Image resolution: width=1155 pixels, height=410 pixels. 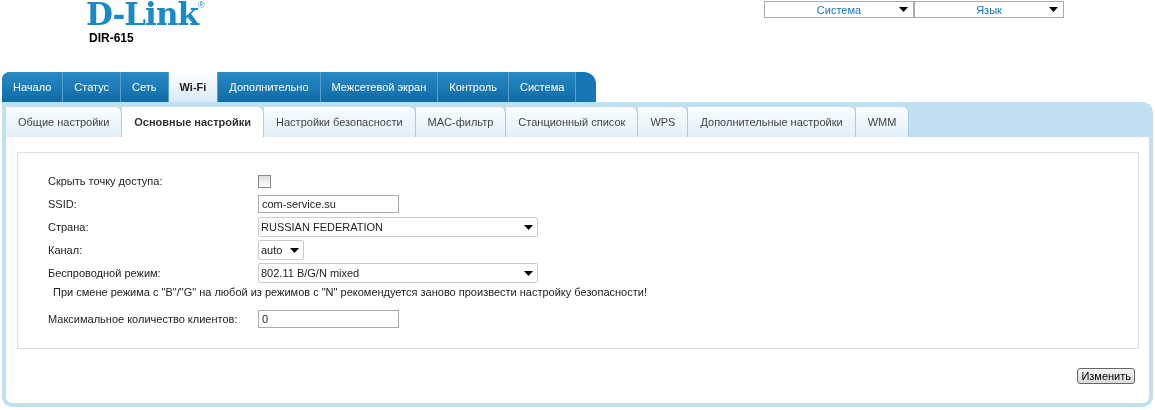 What do you see at coordinates (398, 273) in the screenshot?
I see `dropdown: 802.11 B/G/N mixed` at bounding box center [398, 273].